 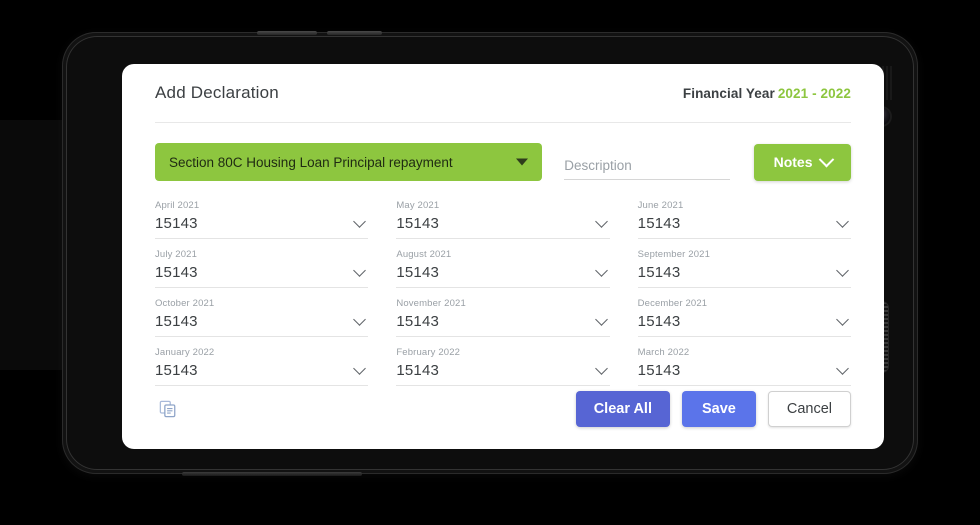 I want to click on footer-actions: Clear All Save Cancel, so click(x=713, y=409).